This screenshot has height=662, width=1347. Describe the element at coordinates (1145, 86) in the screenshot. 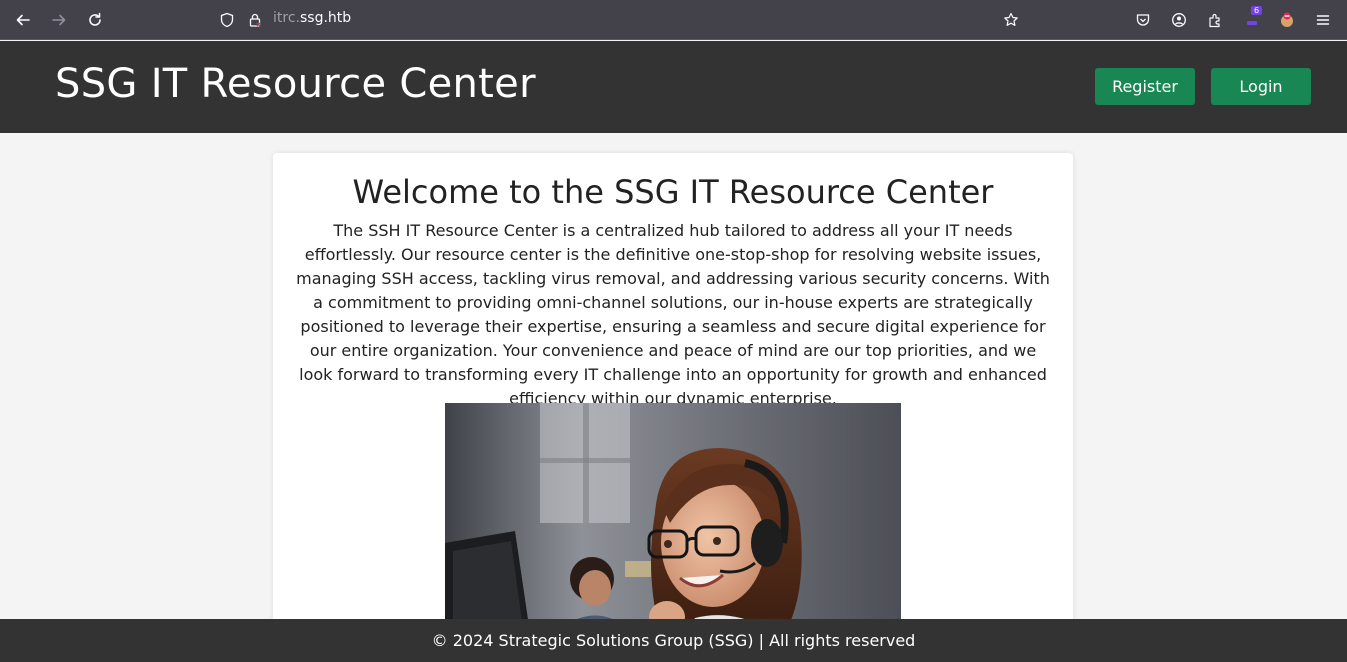

I see `register-button: Register` at that location.